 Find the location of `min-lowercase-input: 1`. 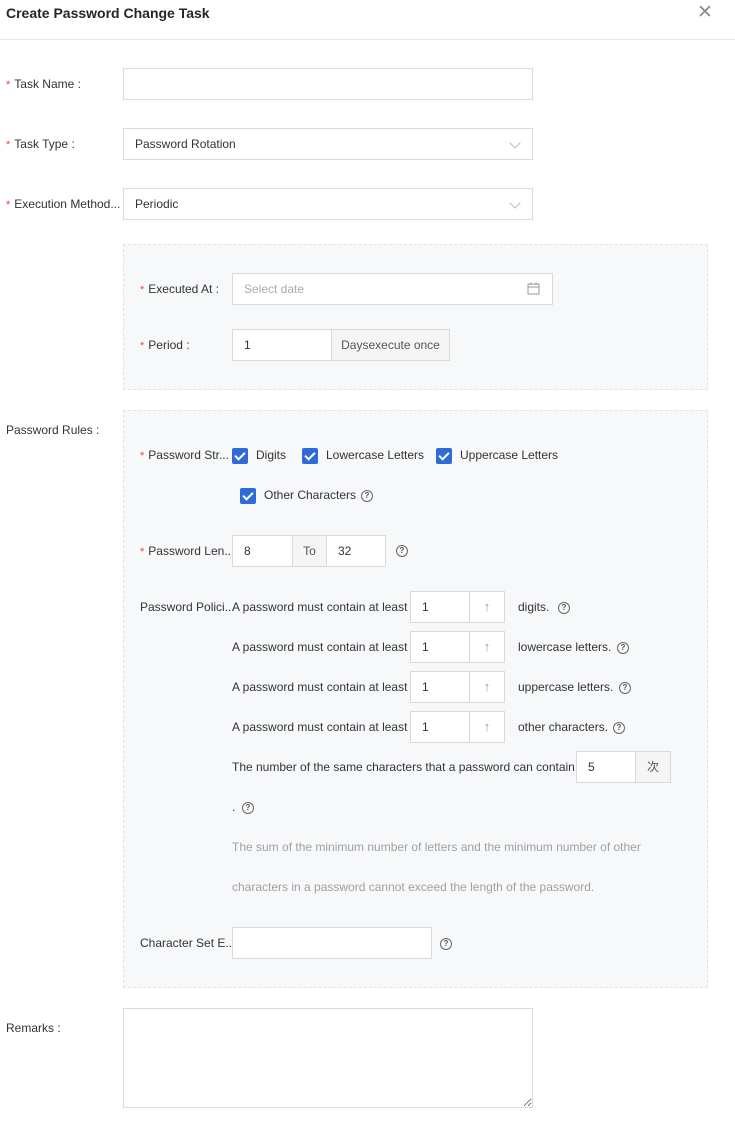

min-lowercase-input: 1 is located at coordinates (440, 647).